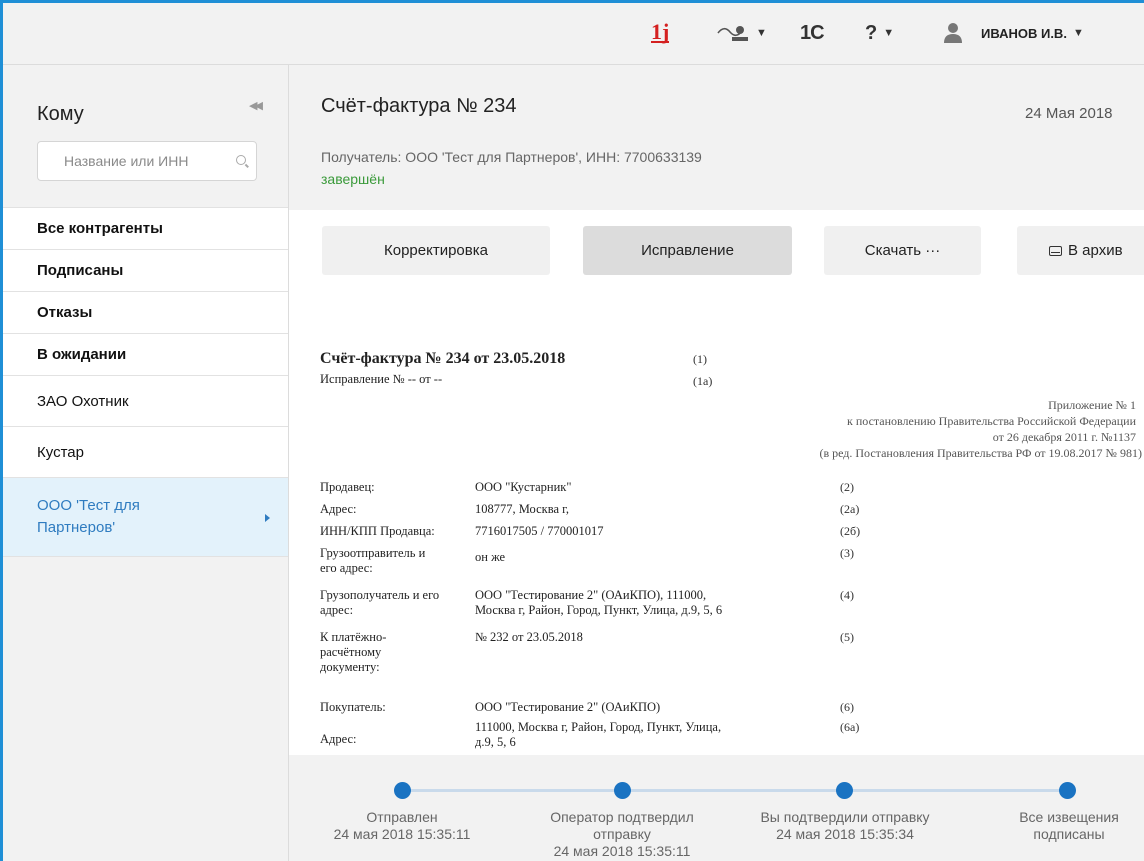 This screenshot has height=861, width=1144. What do you see at coordinates (1024, 33) in the screenshot?
I see `user-name: ИВАНОВ И.В.` at bounding box center [1024, 33].